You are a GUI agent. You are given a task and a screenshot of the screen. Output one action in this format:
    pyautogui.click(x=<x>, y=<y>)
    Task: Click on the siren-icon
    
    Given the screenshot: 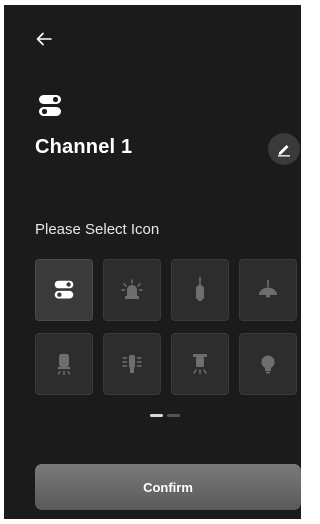 What is the action you would take?
    pyautogui.click(x=132, y=289)
    